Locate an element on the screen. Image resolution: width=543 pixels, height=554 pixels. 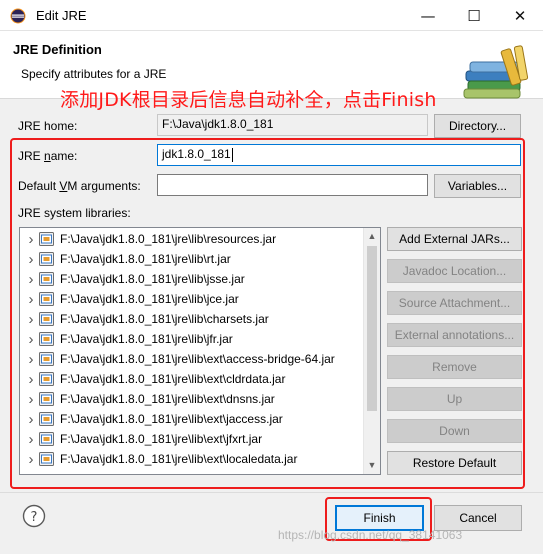
title-bar: Edit JRE — ☐ ✕ is located at coordinates (271, 15).